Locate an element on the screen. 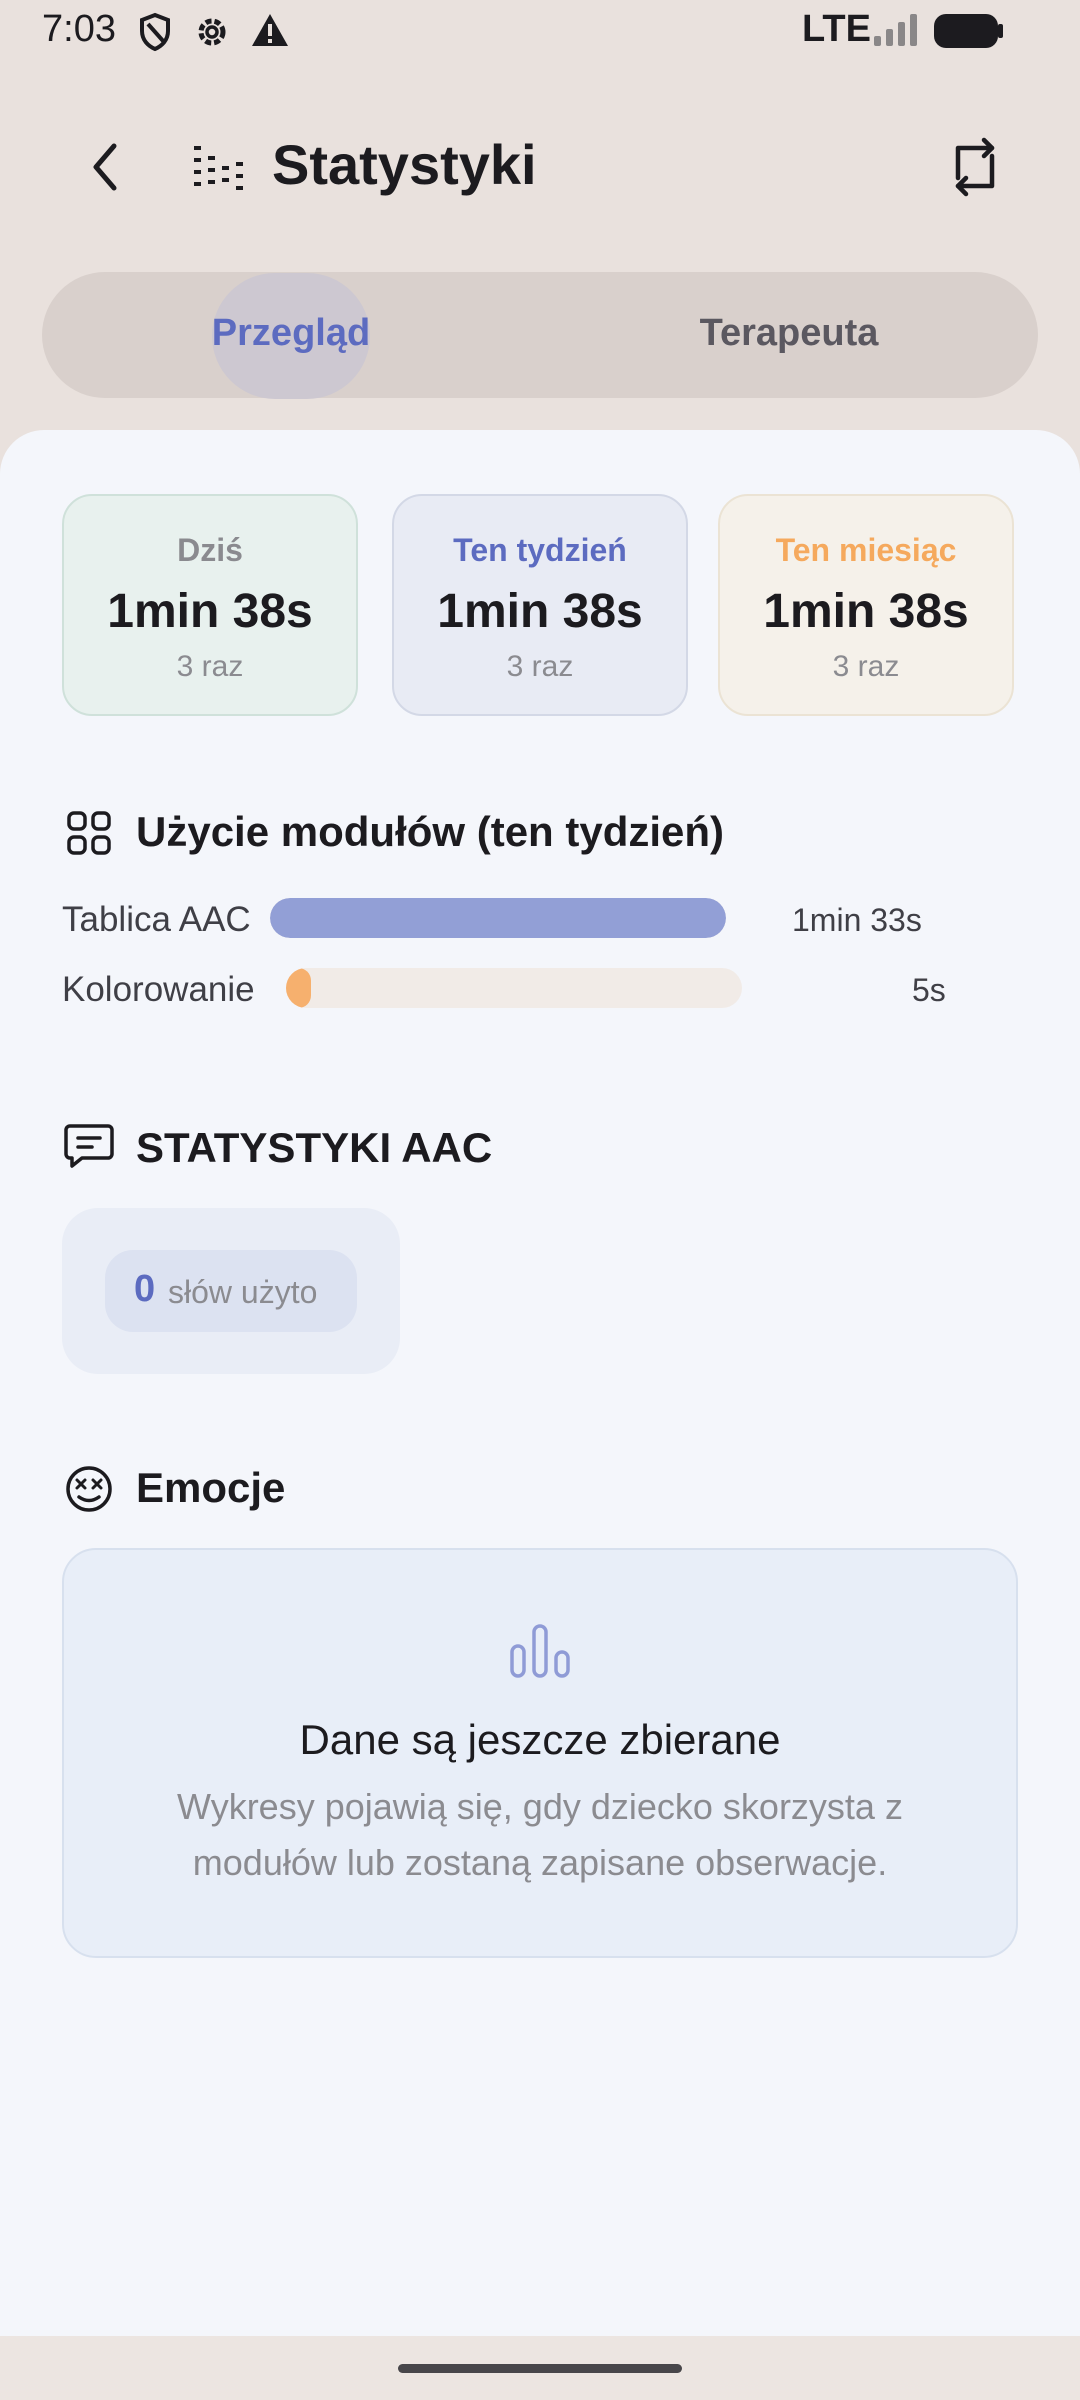 This screenshot has width=1080, height=2400. empty-state-title: Dane są jeszcze zbierane is located at coordinates (540, 1739).